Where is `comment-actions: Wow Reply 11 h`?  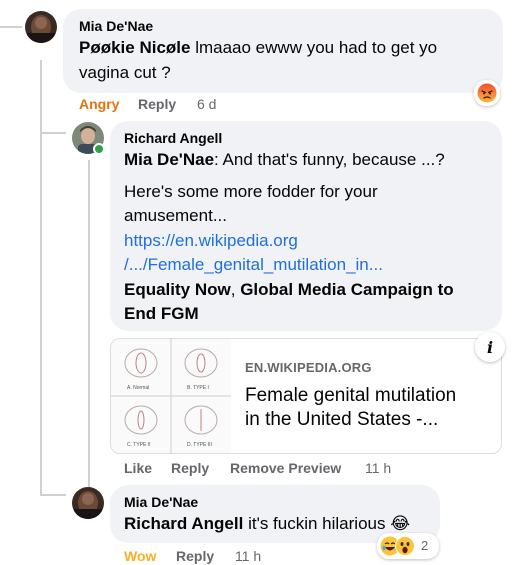
comment-actions: Wow Reply 11 h is located at coordinates (224, 556).